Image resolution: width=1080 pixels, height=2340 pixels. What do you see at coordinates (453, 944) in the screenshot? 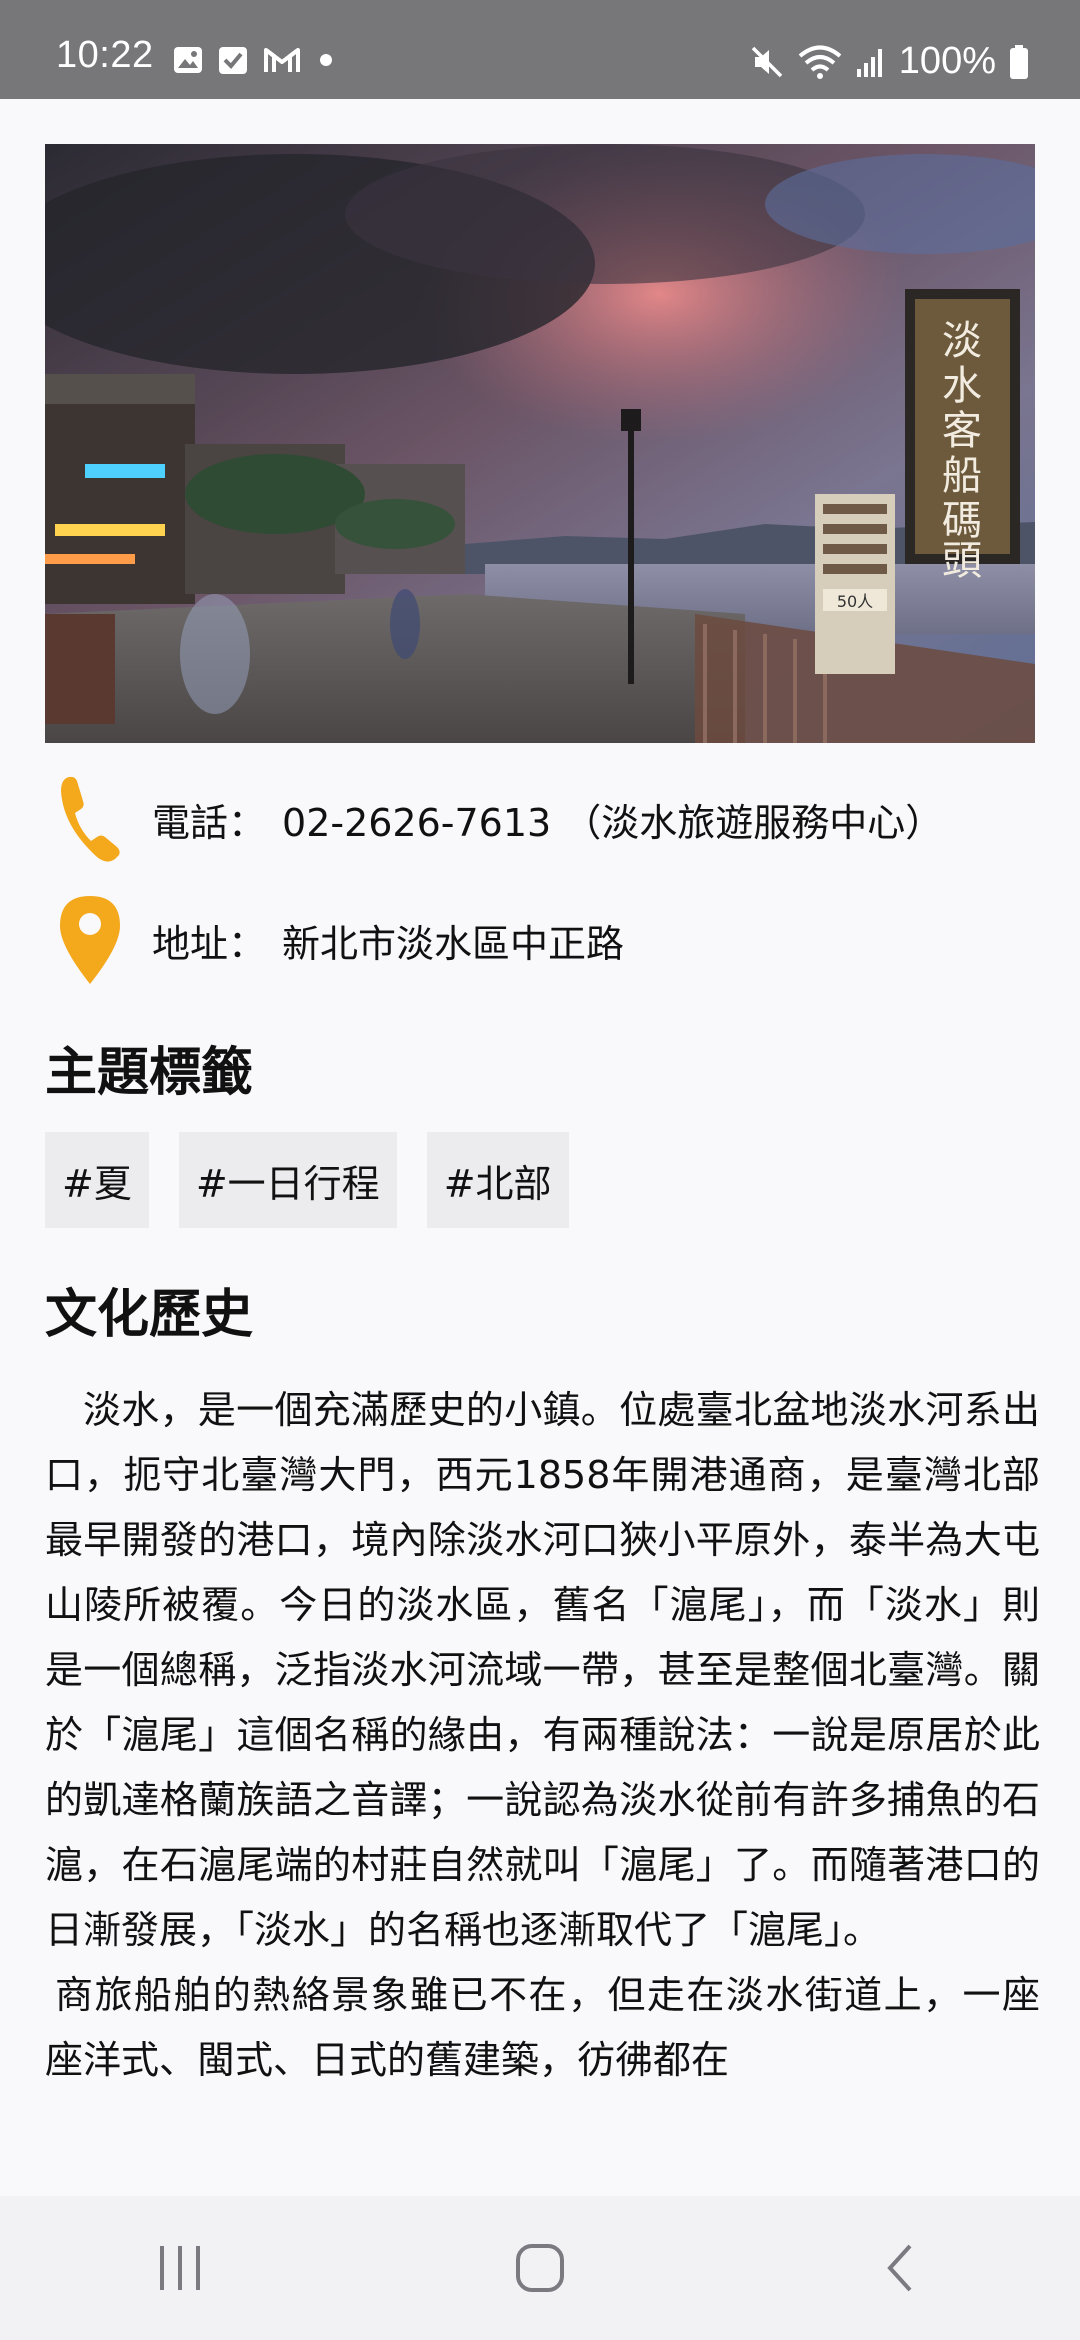
I see `address-value: 新北市淡水區中正路` at bounding box center [453, 944].